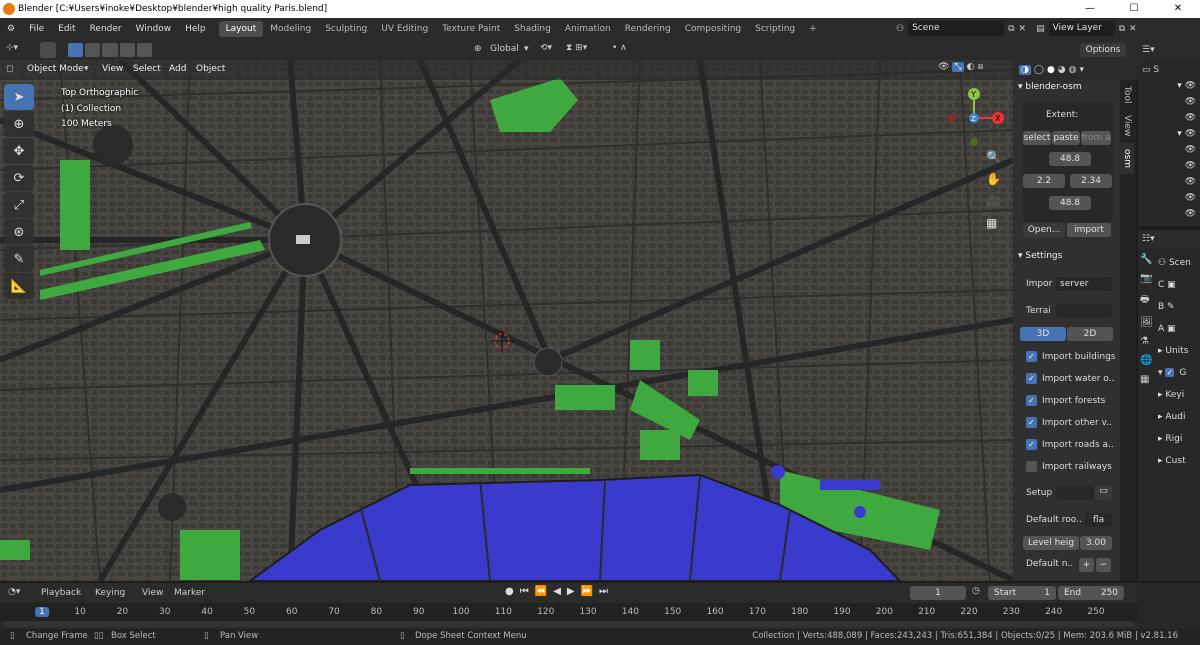 This screenshot has height=645, width=1200. What do you see at coordinates (588, 29) in the screenshot?
I see `tab-animation: Animation` at bounding box center [588, 29].